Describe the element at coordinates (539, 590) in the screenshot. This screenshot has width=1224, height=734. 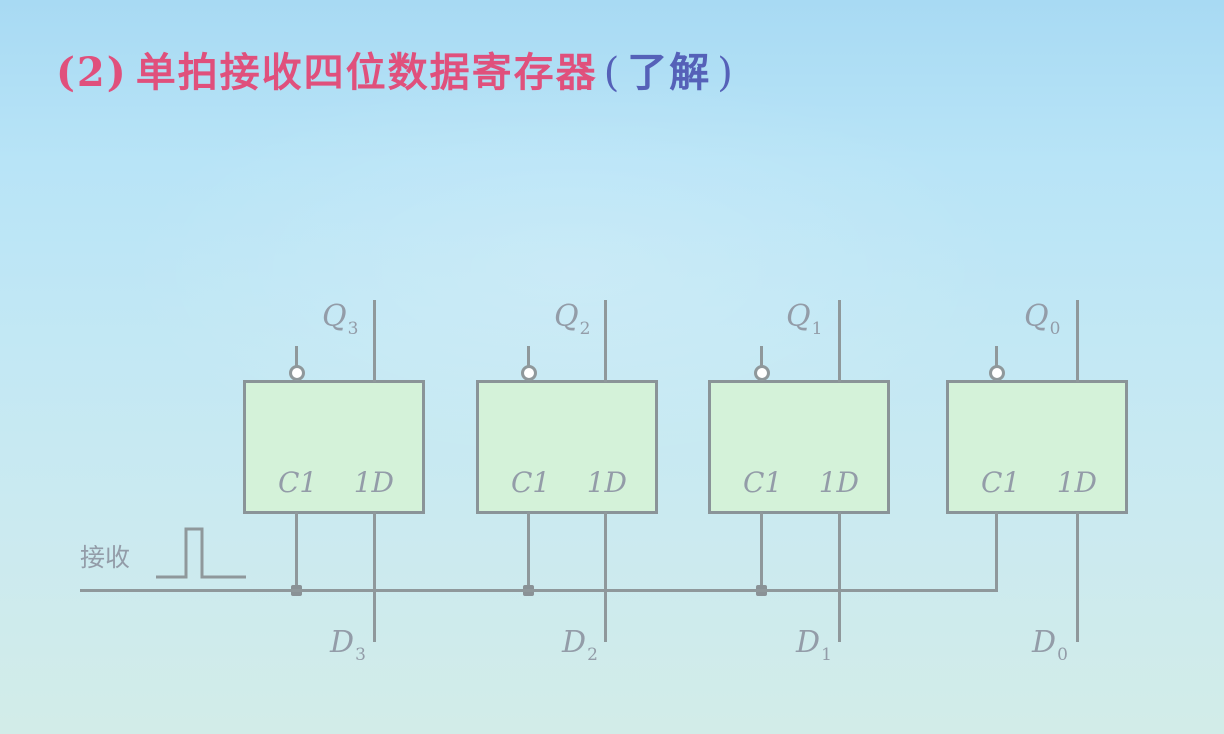
I see `clock-bus` at that location.